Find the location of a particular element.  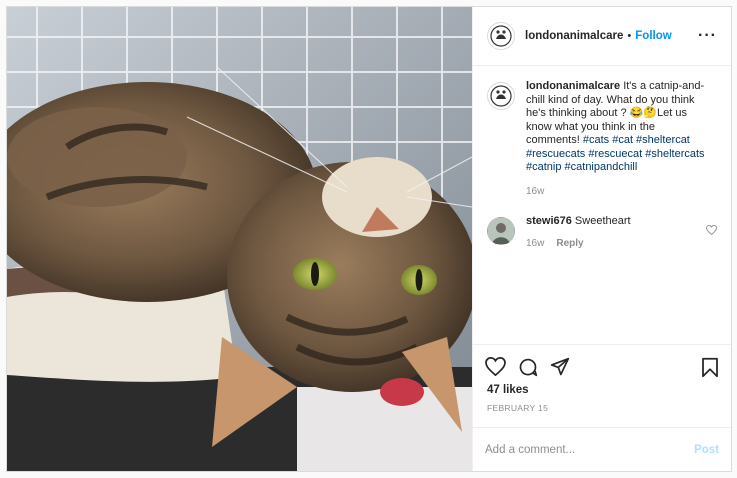

follow-button: Follow is located at coordinates (653, 36).